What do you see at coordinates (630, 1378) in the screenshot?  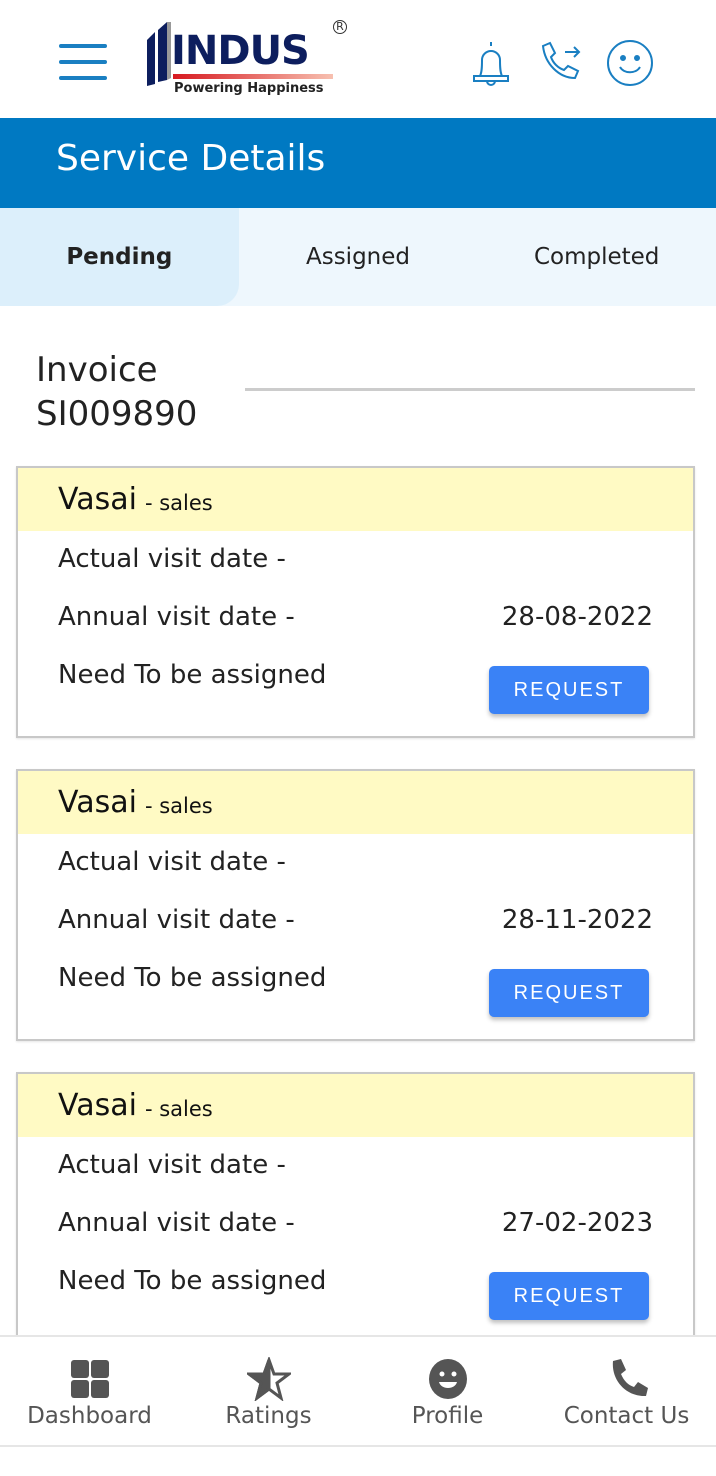 I see `phone-icon` at bounding box center [630, 1378].